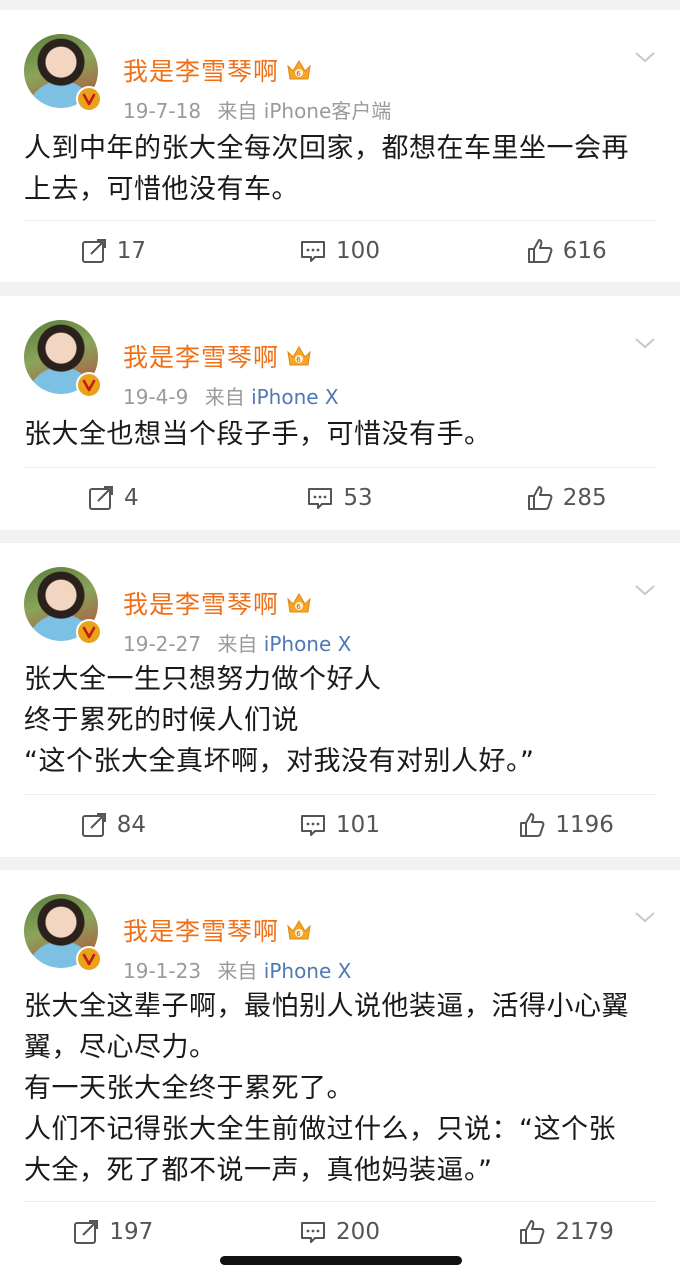 This screenshot has width=680, height=1280. What do you see at coordinates (584, 825) in the screenshot?
I see `like-count: 1196` at bounding box center [584, 825].